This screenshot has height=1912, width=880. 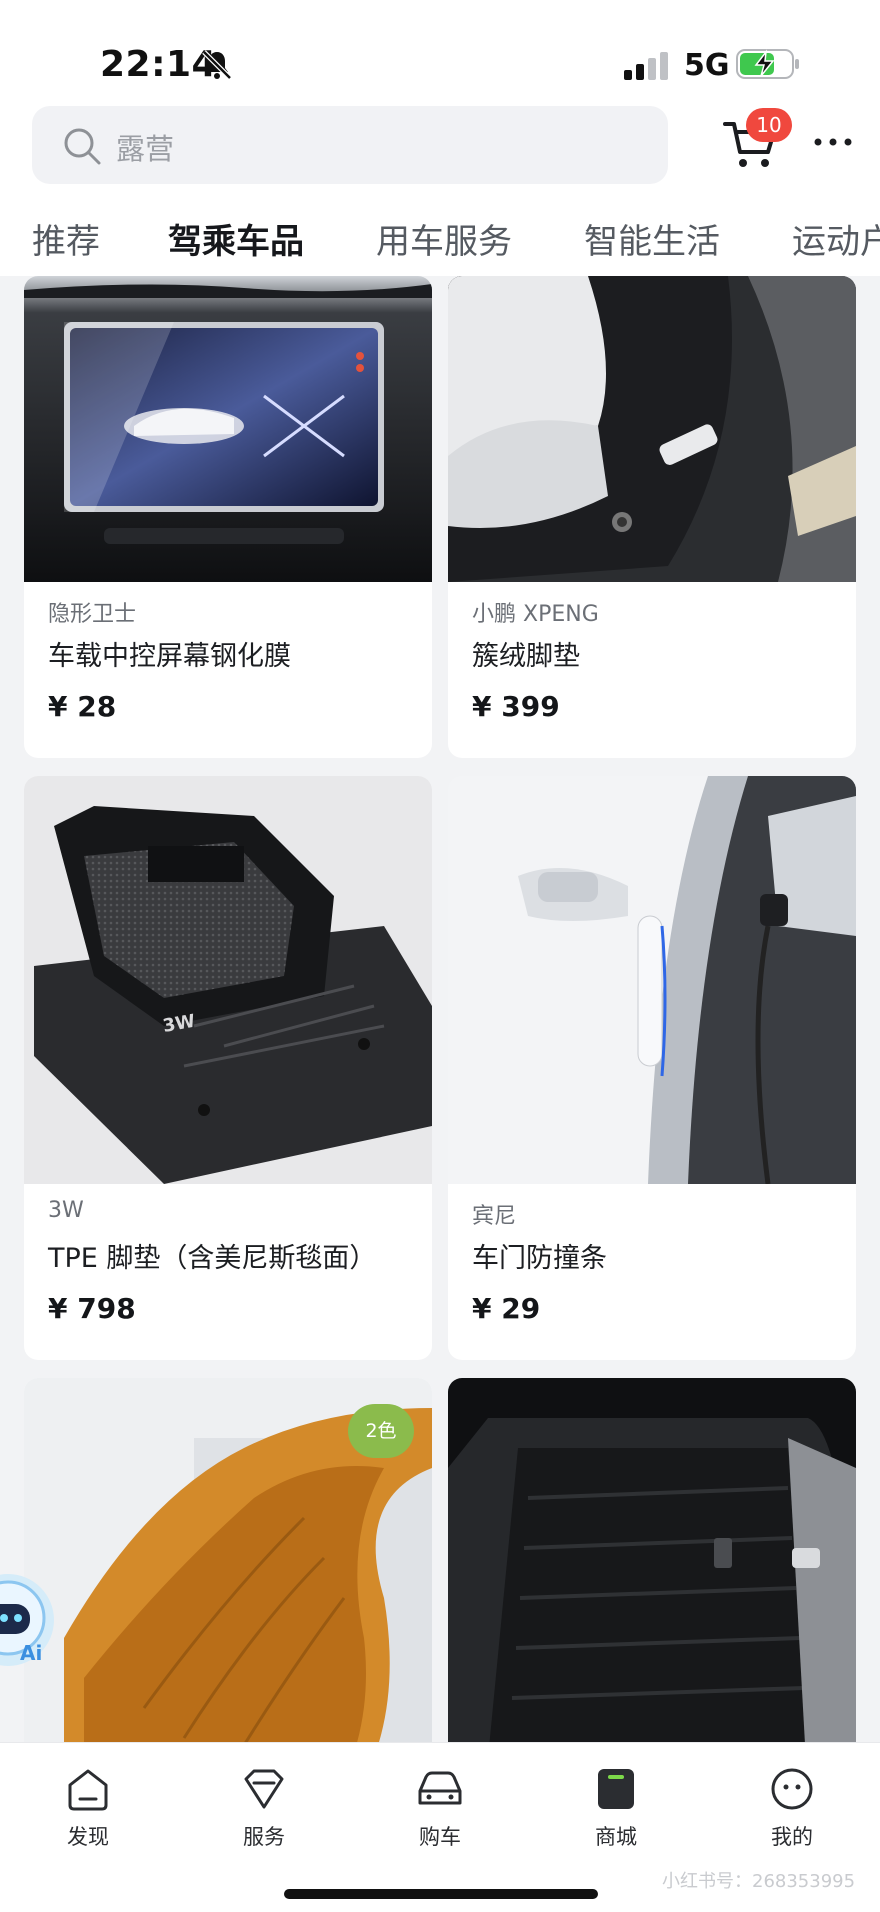 I want to click on tab-sports-outdoor: 运动户, so click(x=836, y=238).